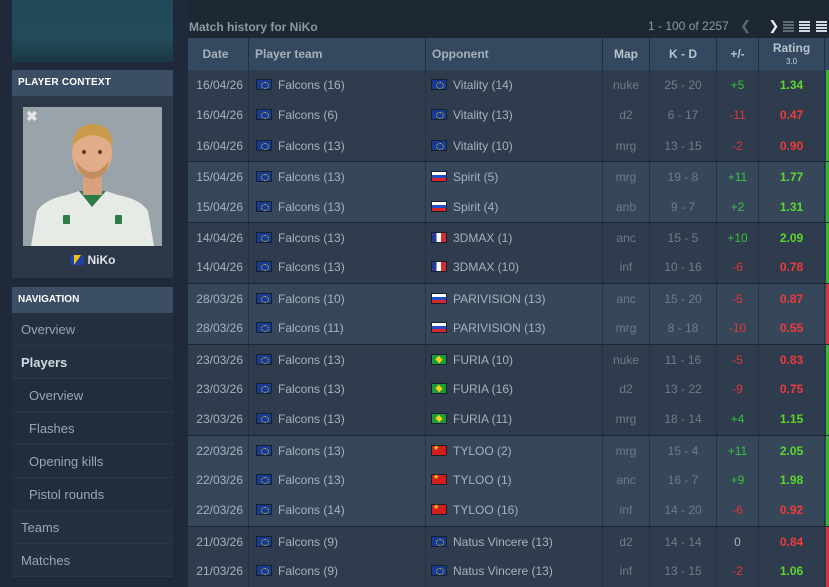 The height and width of the screenshot is (587, 829). I want to click on cell-map: inf, so click(626, 267).